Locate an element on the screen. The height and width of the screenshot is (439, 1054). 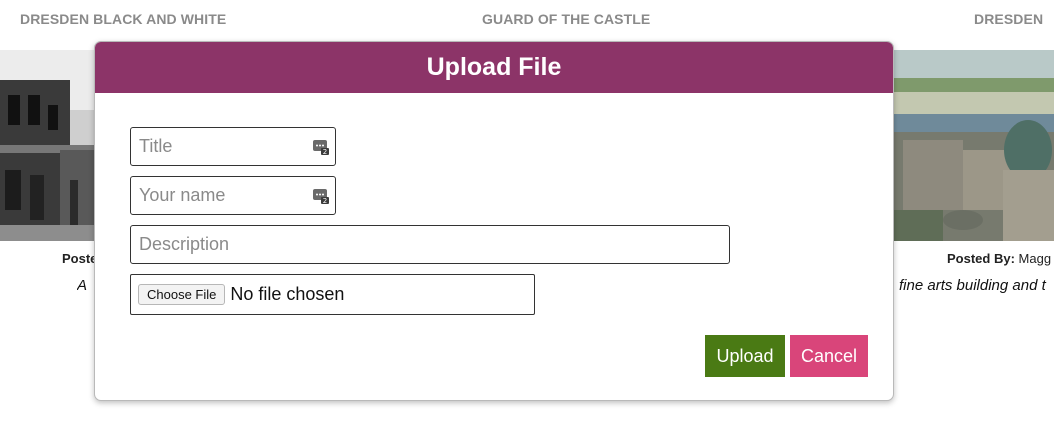
description-input is located at coordinates (430, 244).